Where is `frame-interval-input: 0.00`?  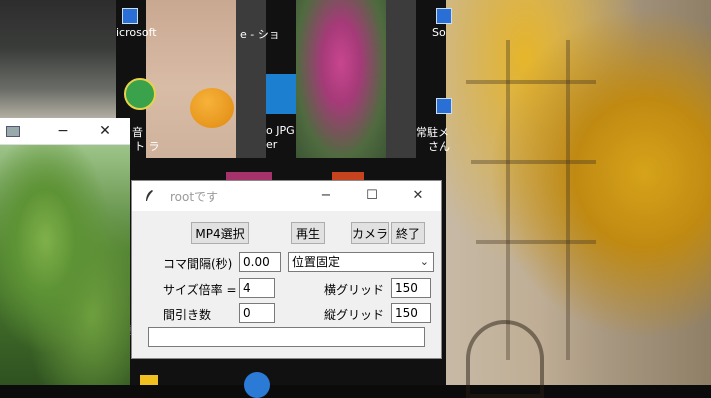
frame-interval-input: 0.00 is located at coordinates (260, 262).